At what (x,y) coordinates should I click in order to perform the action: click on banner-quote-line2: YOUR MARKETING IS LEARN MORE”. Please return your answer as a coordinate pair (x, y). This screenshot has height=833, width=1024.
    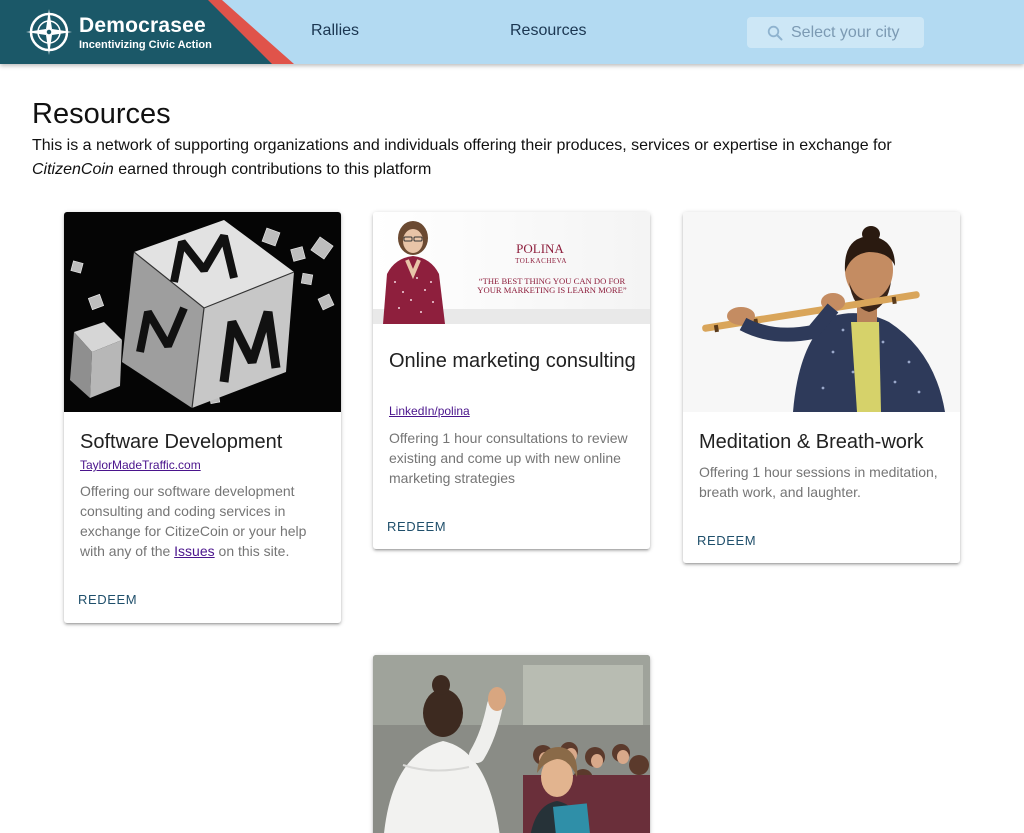
    Looking at the image, I should click on (552, 290).